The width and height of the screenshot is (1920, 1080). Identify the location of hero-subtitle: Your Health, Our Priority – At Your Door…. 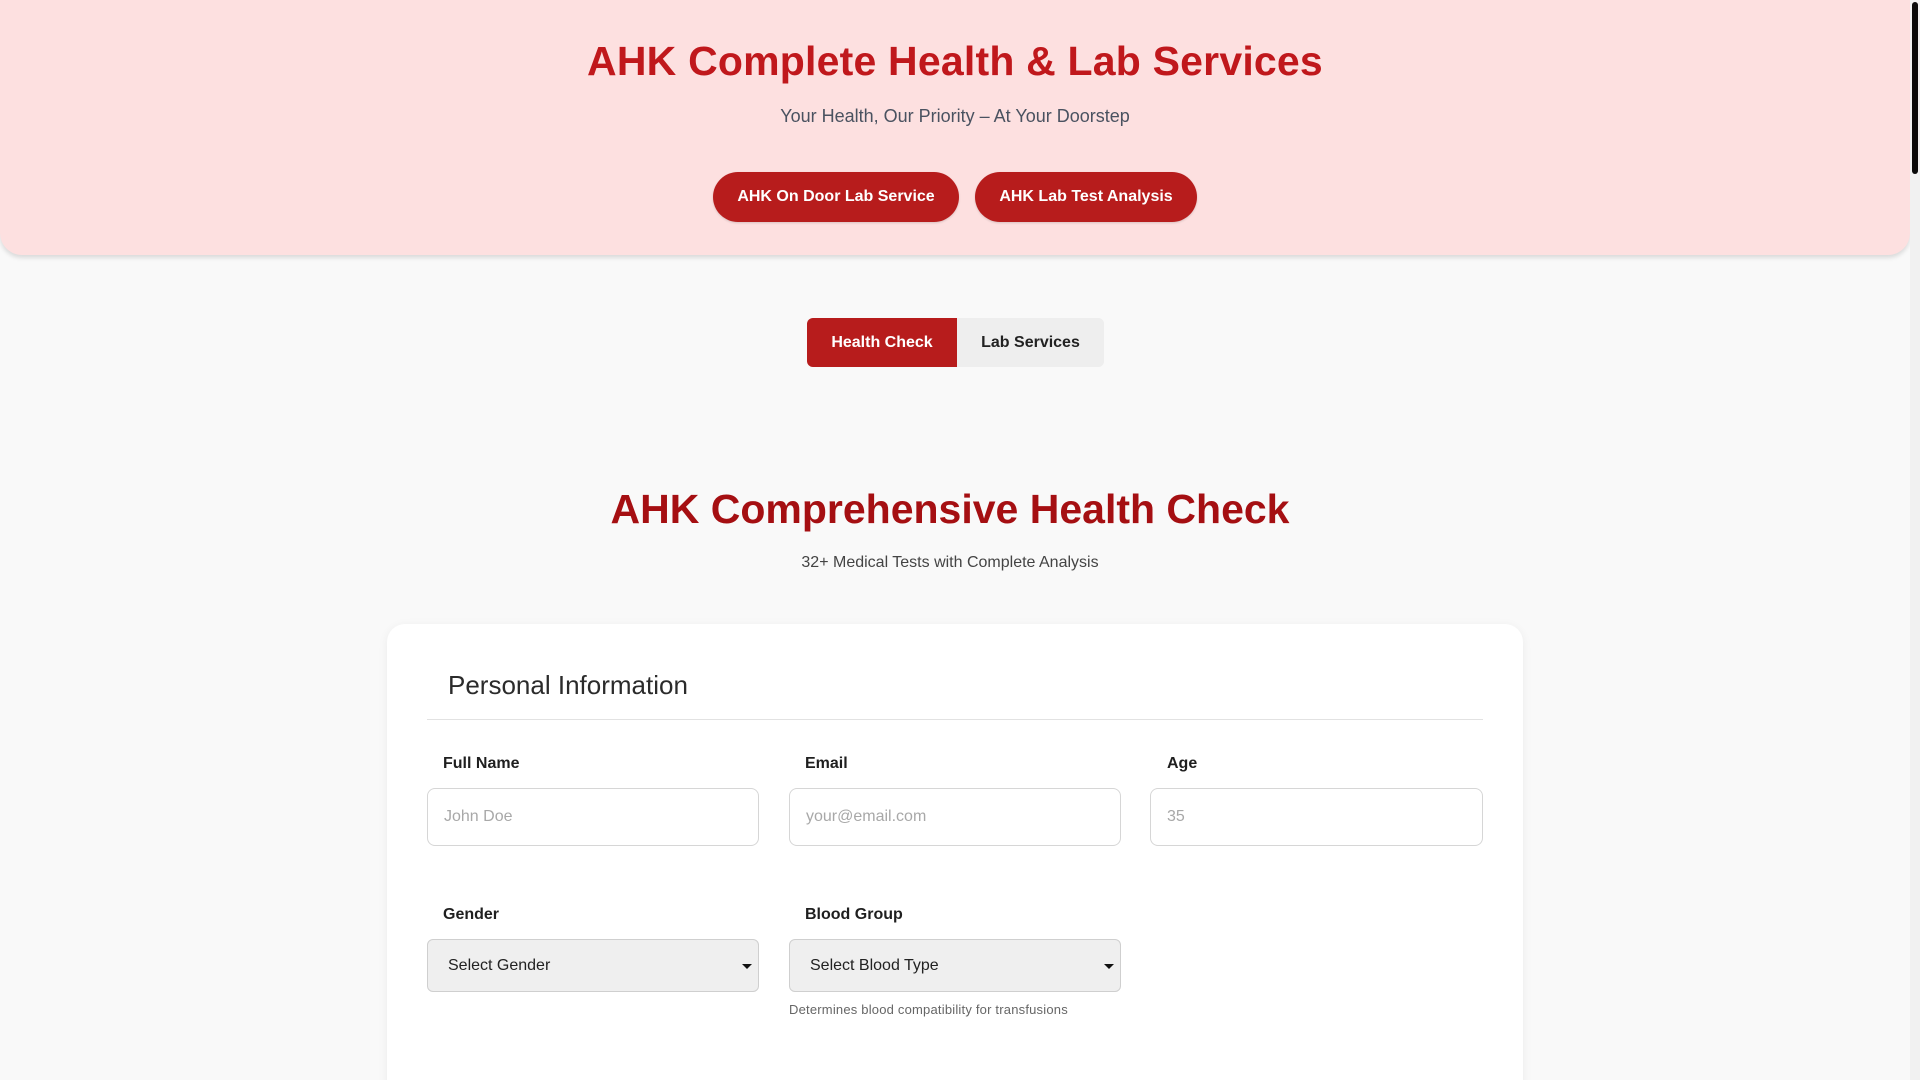
(955, 116).